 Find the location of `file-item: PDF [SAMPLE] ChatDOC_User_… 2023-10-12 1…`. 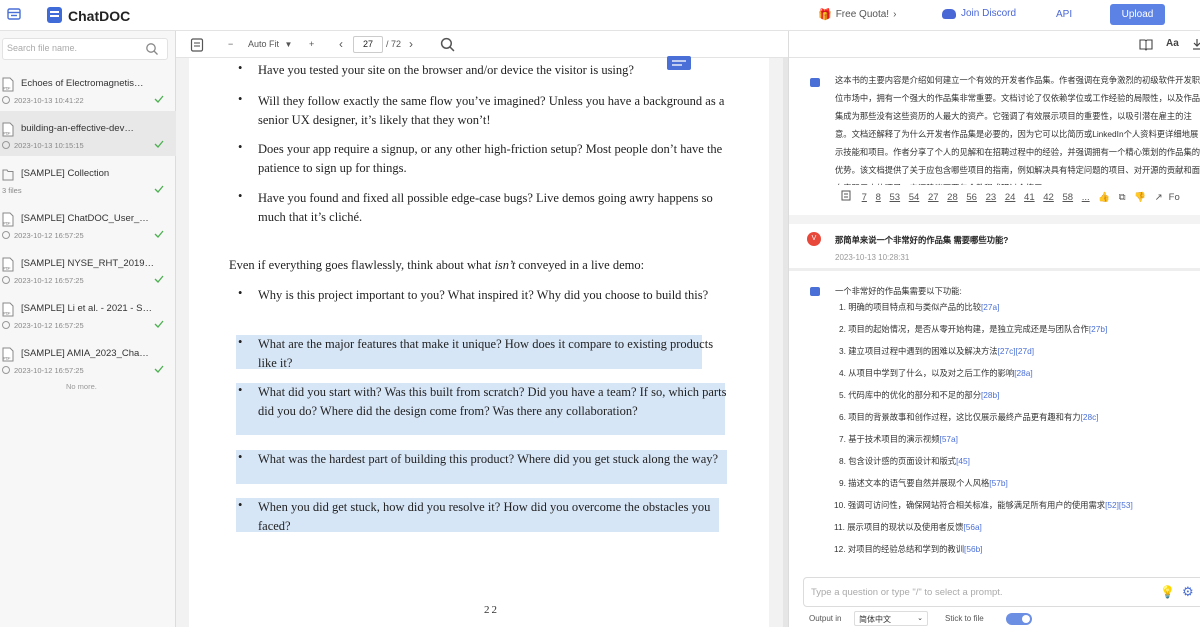

file-item: PDF [SAMPLE] ChatDOC_User_… 2023-10-12 1… is located at coordinates (88, 223).